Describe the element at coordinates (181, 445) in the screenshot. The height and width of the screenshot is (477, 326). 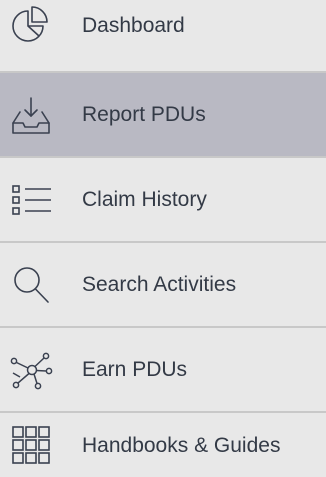
I see `sidebar-item-label: Handbooks & Guides` at that location.